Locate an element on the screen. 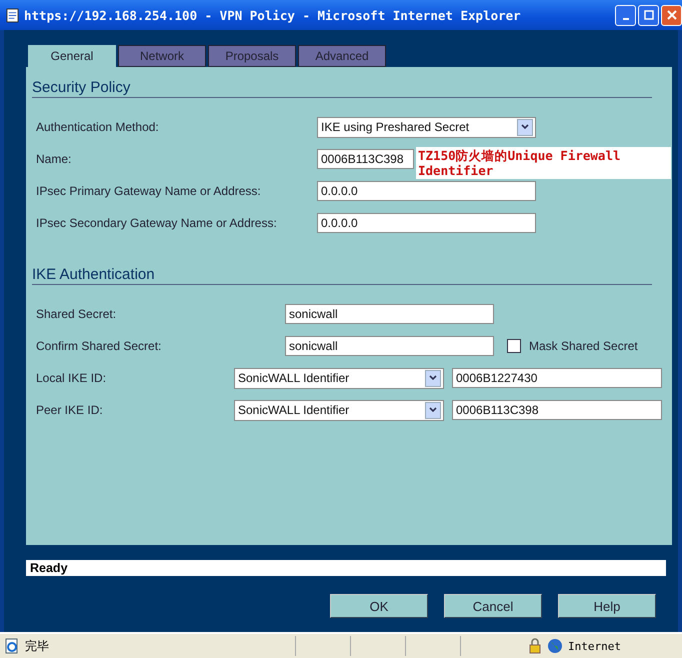 This screenshot has height=658, width=682. minimize-icon is located at coordinates (625, 19).